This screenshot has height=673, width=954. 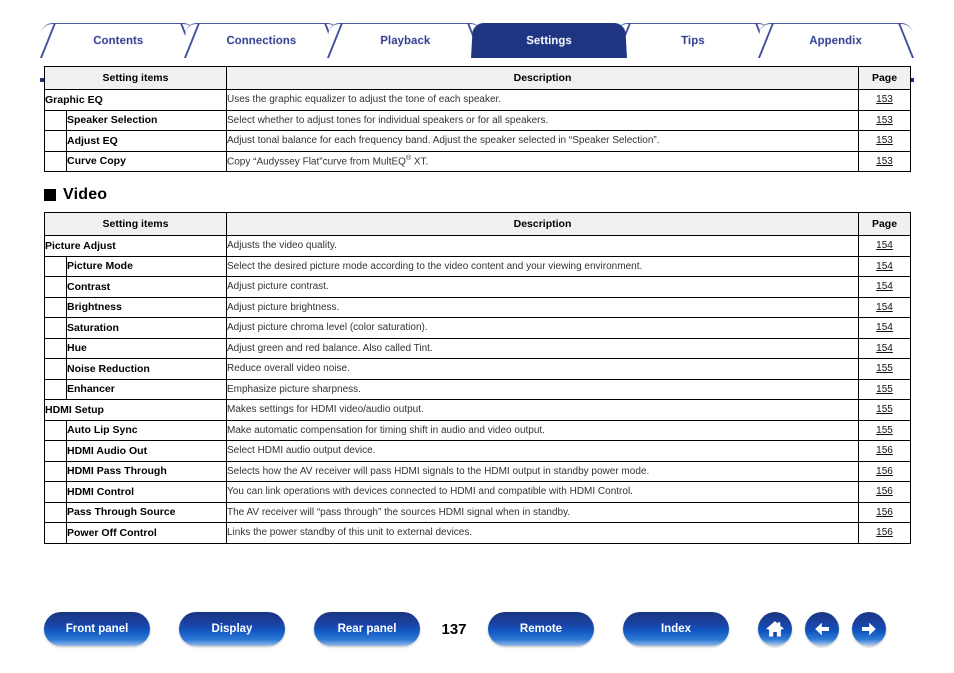 I want to click on setting-item-name: Picture Mode, so click(x=146, y=266).